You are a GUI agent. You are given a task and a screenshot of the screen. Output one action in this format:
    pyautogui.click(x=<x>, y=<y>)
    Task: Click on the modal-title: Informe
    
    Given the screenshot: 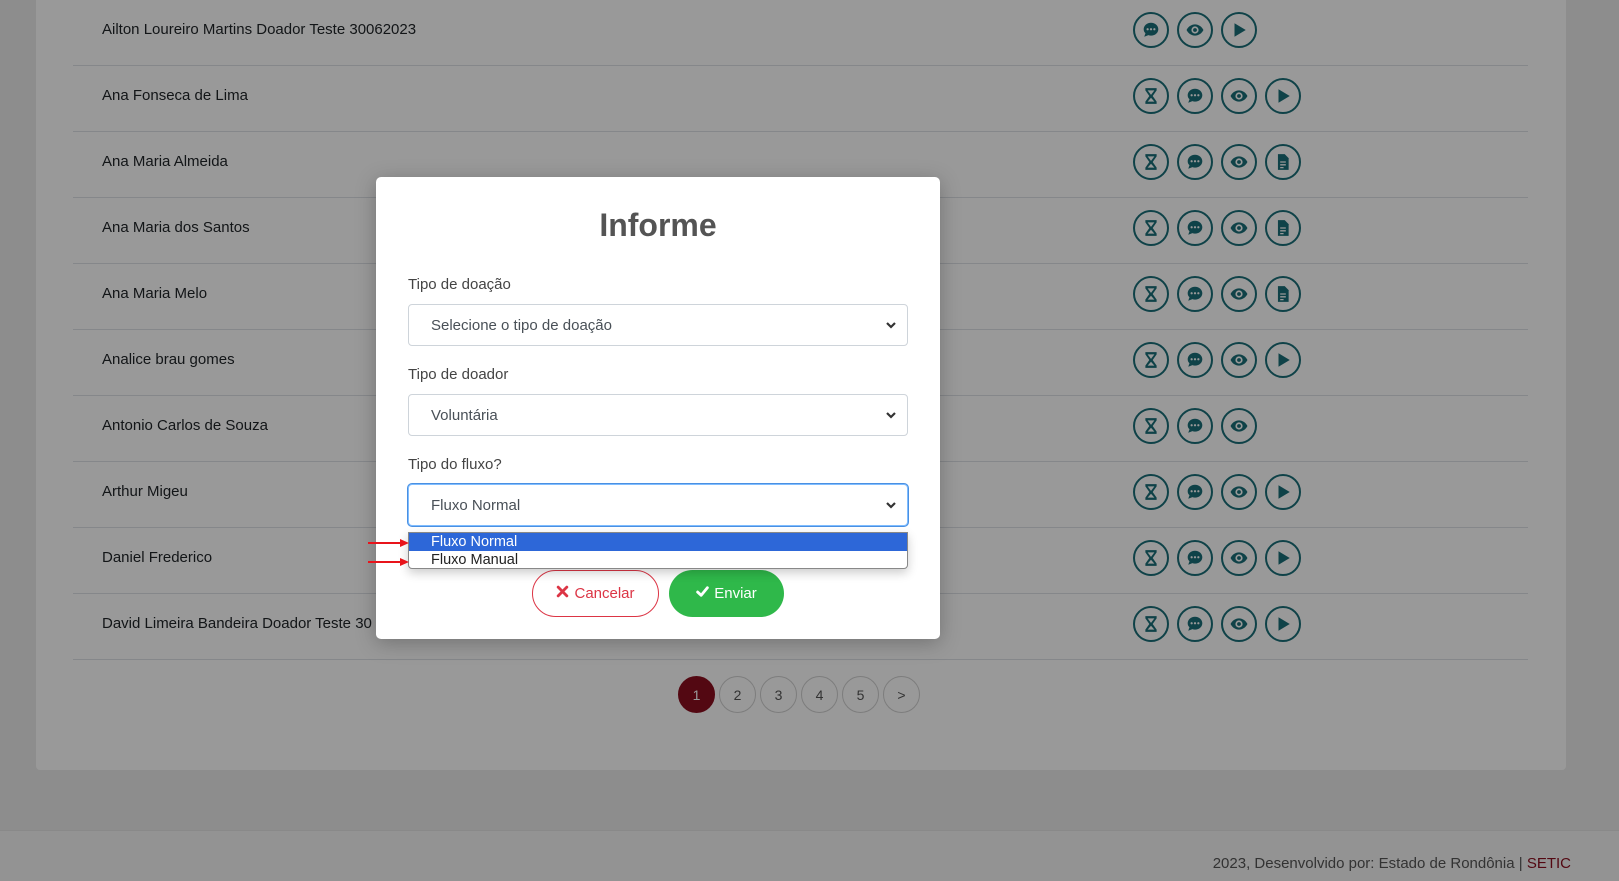 What is the action you would take?
    pyautogui.click(x=658, y=225)
    